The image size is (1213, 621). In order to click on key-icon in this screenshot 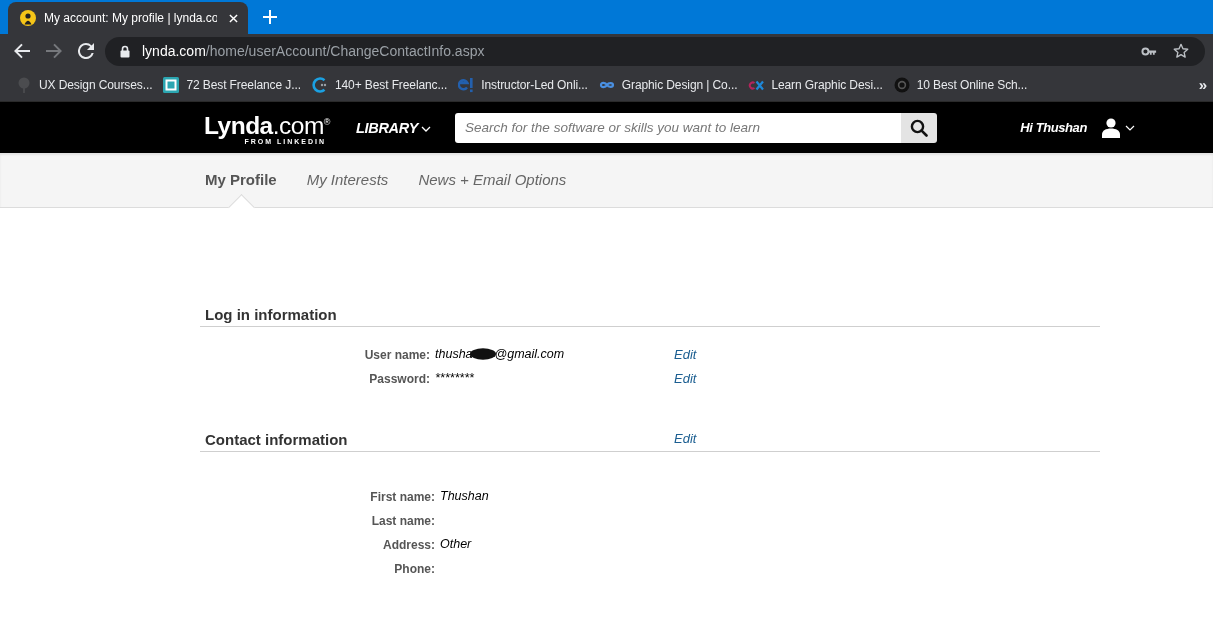, I will do `click(1149, 51)`.